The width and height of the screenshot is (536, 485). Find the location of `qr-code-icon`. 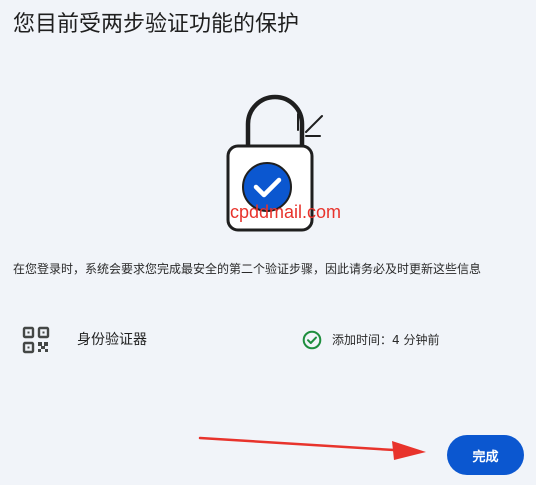

qr-code-icon is located at coordinates (36, 340).